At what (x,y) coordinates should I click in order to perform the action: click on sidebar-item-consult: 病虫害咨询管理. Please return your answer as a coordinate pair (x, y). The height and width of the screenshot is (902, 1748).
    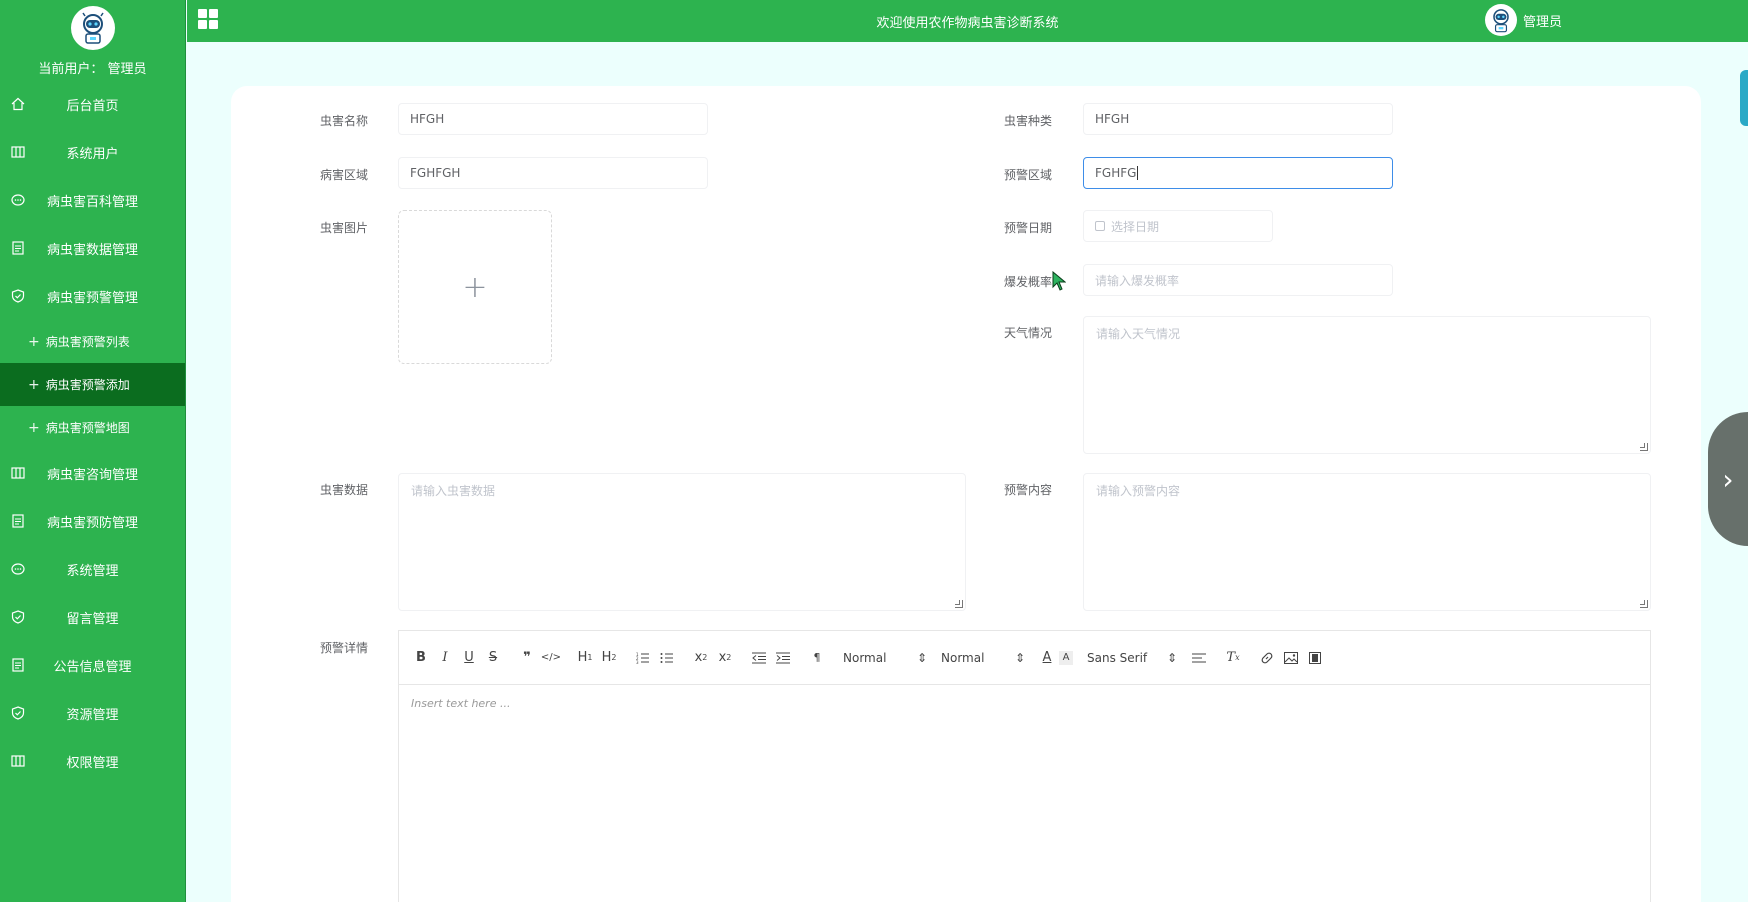
    Looking at the image, I should click on (92, 473).